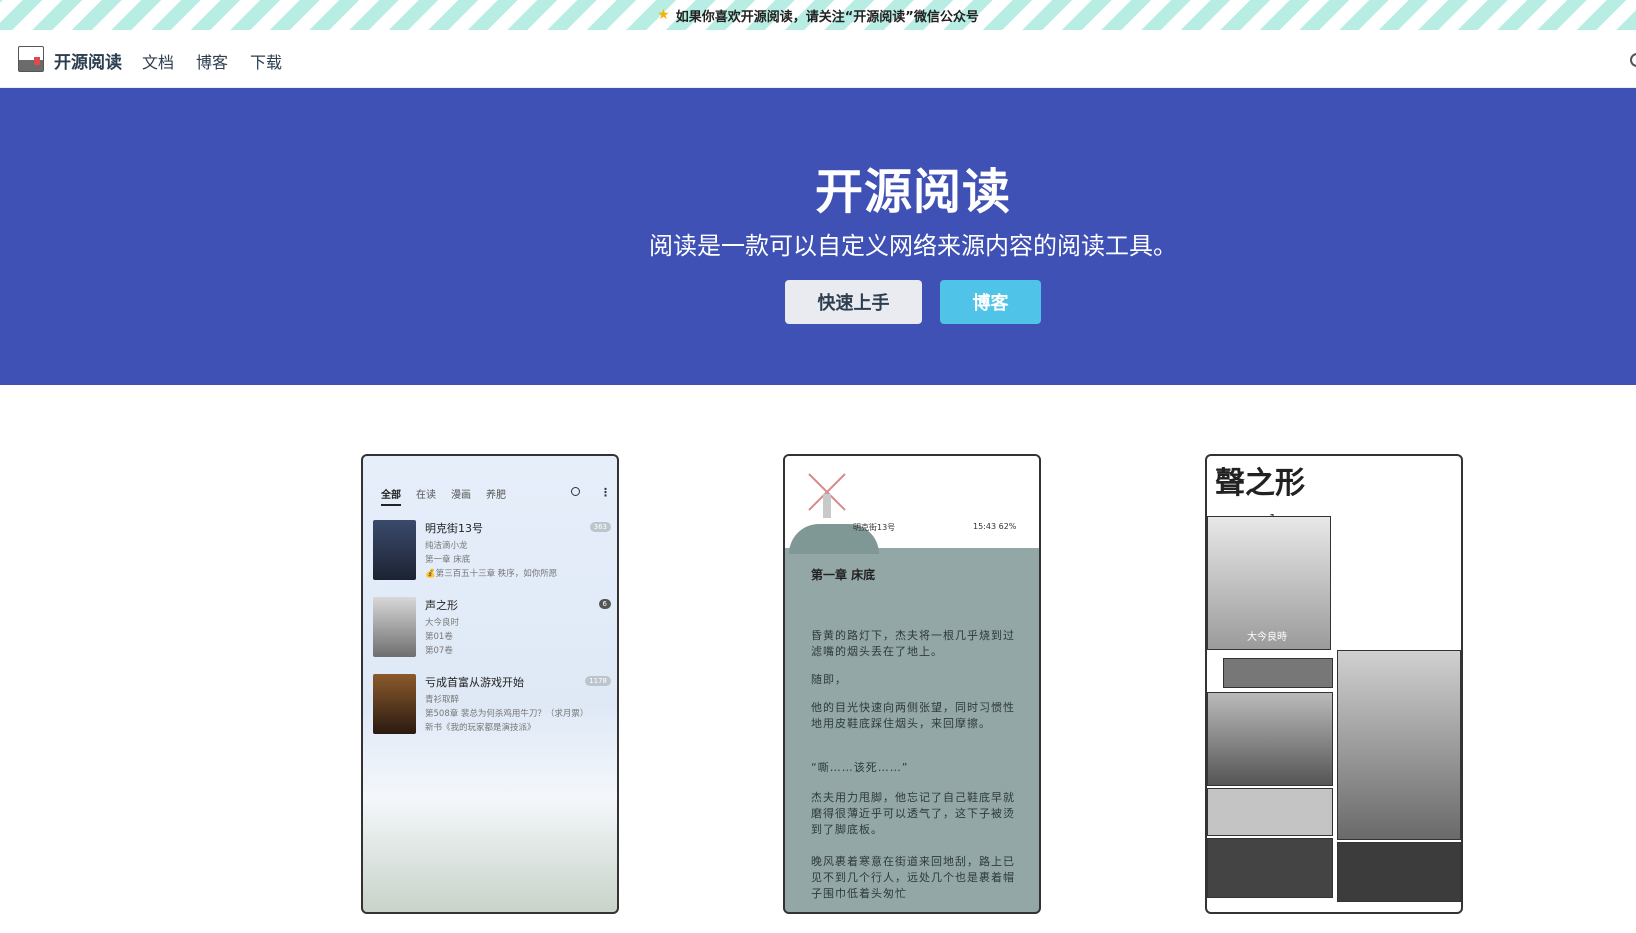 This screenshot has height=933, width=1636. What do you see at coordinates (442, 623) in the screenshot?
I see `book-author: 大今良时` at bounding box center [442, 623].